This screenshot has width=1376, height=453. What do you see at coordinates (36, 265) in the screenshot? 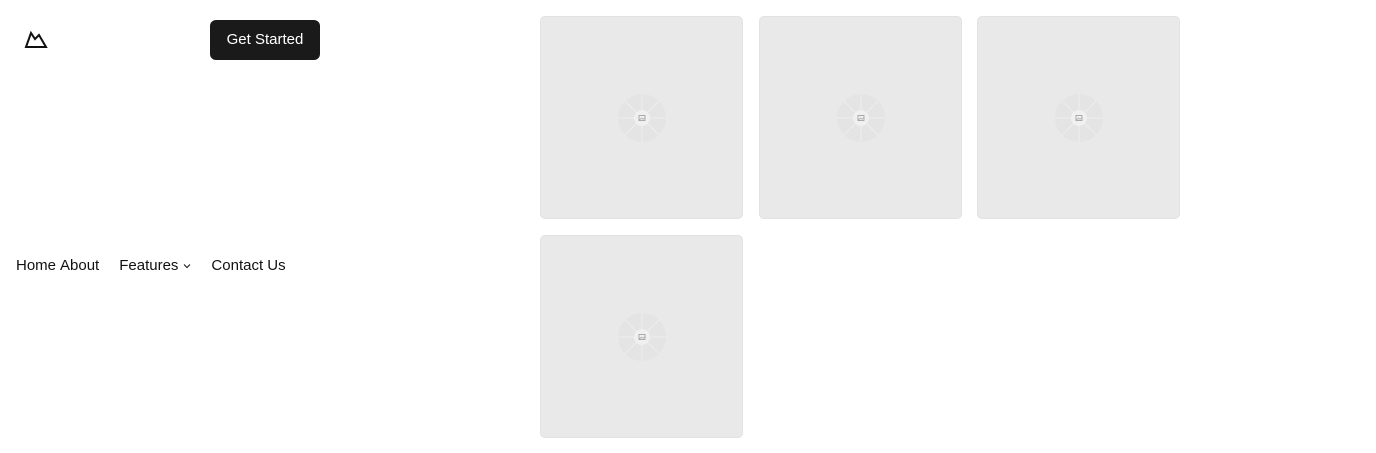
I see `nav-item-home: Home` at bounding box center [36, 265].